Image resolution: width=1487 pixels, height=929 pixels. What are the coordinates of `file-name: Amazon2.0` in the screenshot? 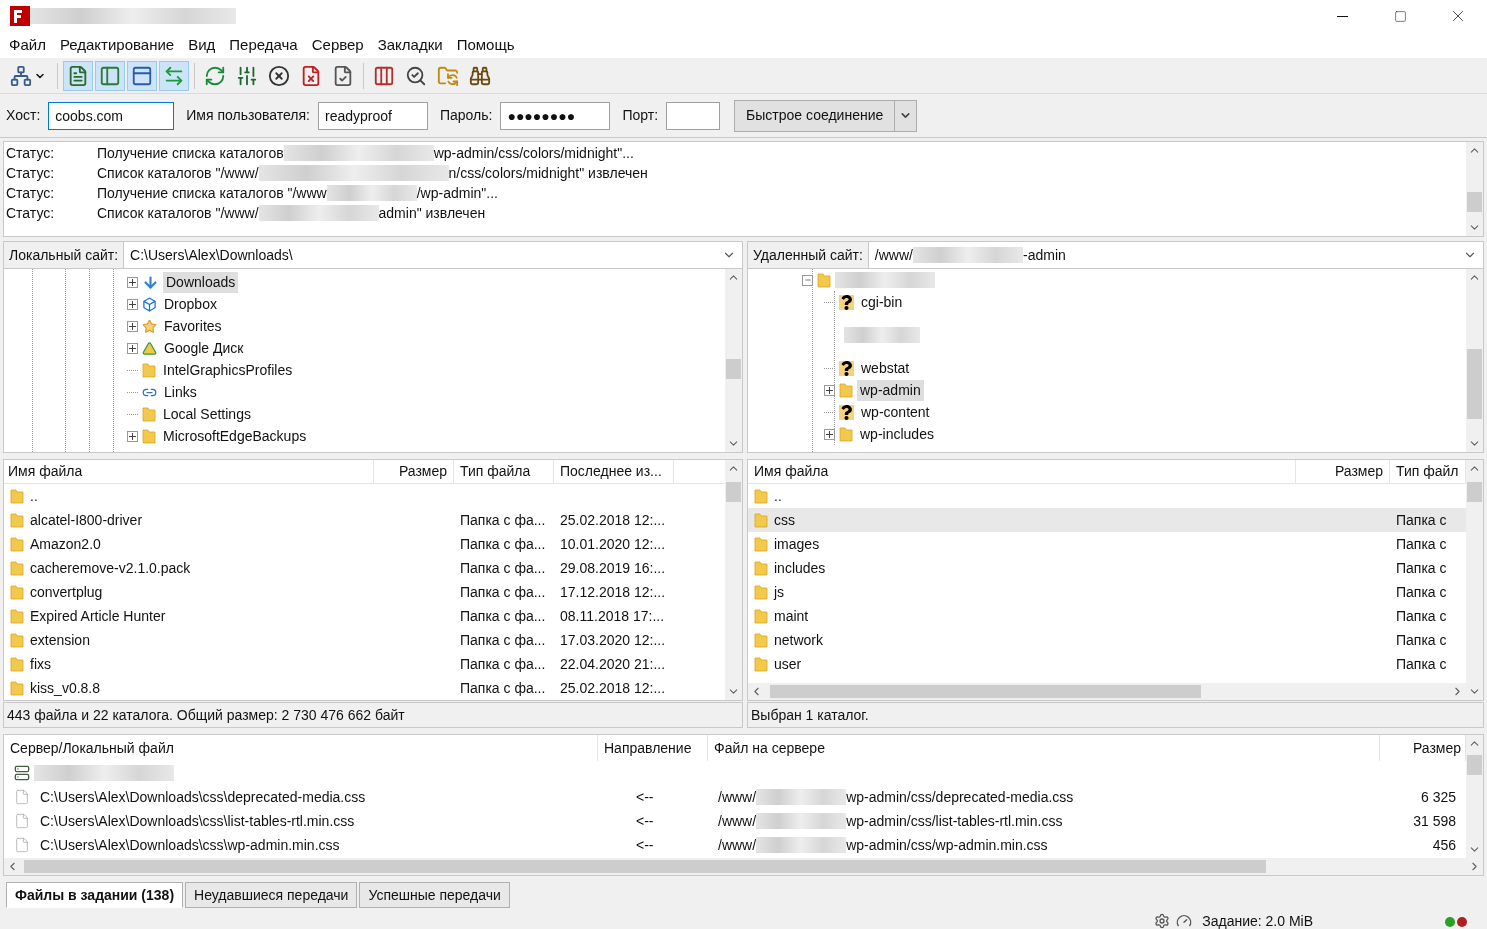 It's located at (65, 544).